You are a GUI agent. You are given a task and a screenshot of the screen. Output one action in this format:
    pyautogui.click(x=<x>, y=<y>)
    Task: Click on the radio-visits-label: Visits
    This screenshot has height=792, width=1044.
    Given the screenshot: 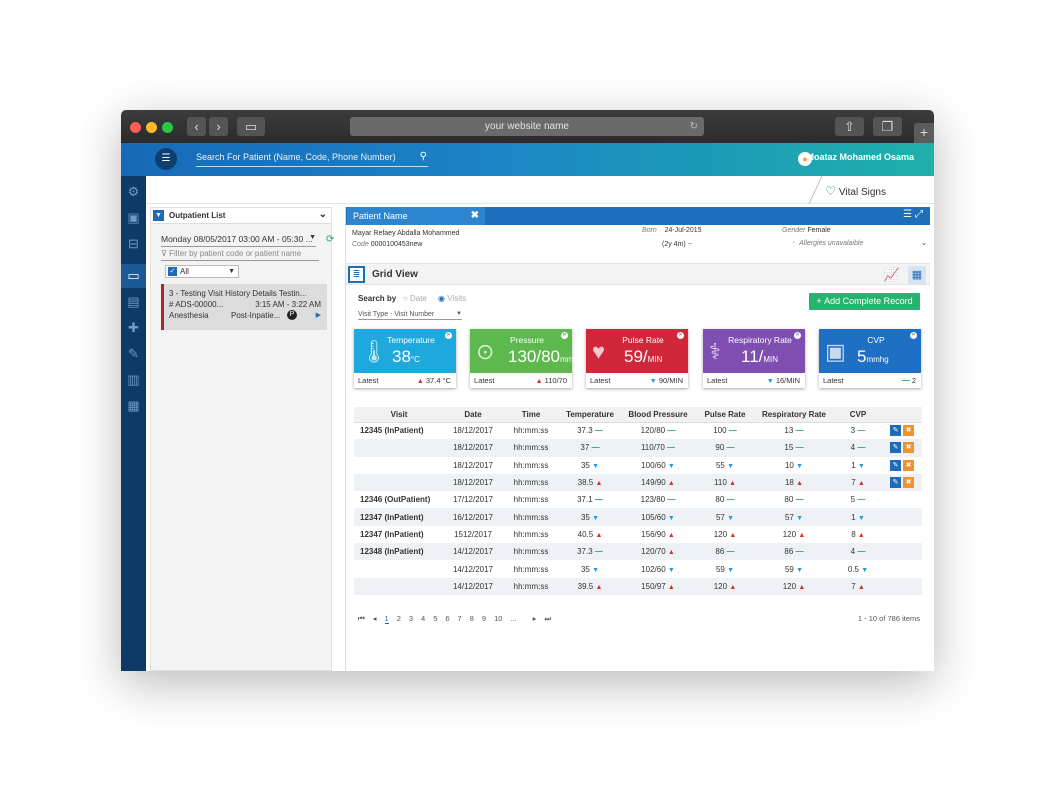 What is the action you would take?
    pyautogui.click(x=457, y=298)
    